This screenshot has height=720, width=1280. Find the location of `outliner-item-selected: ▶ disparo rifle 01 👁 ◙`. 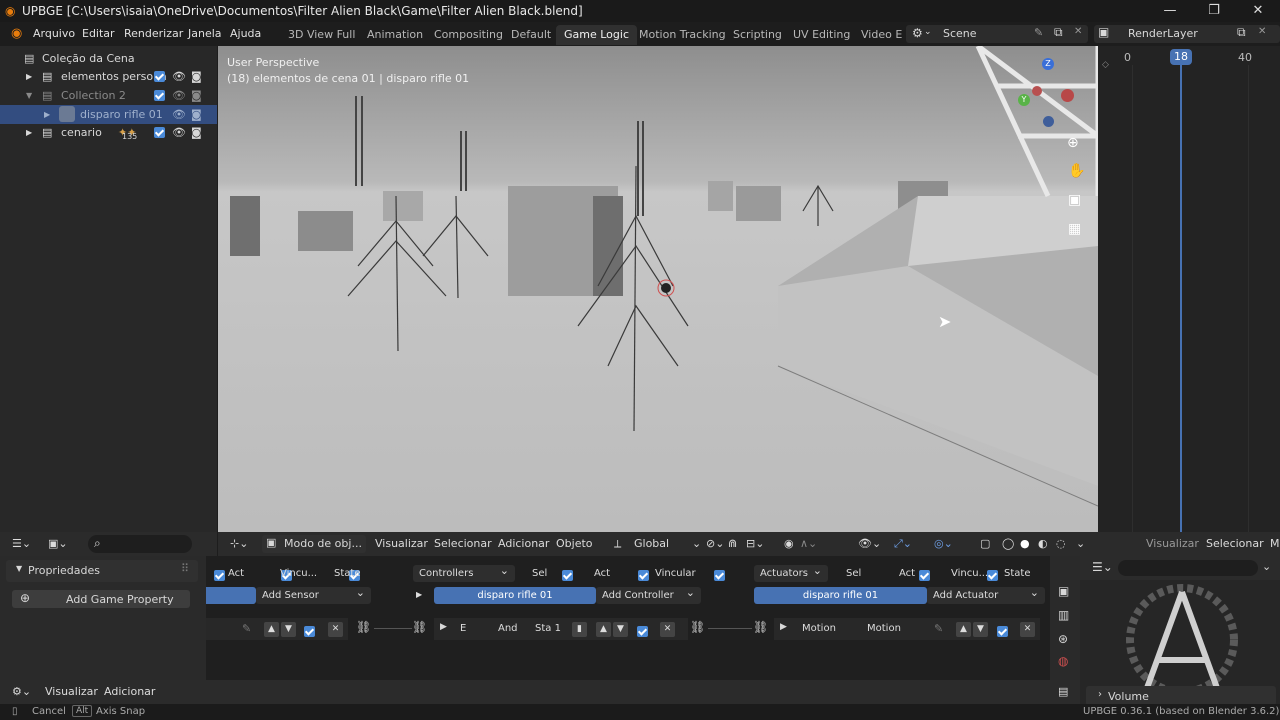

outliner-item-selected: ▶ disparo rifle 01 👁 ◙ is located at coordinates (108, 114).